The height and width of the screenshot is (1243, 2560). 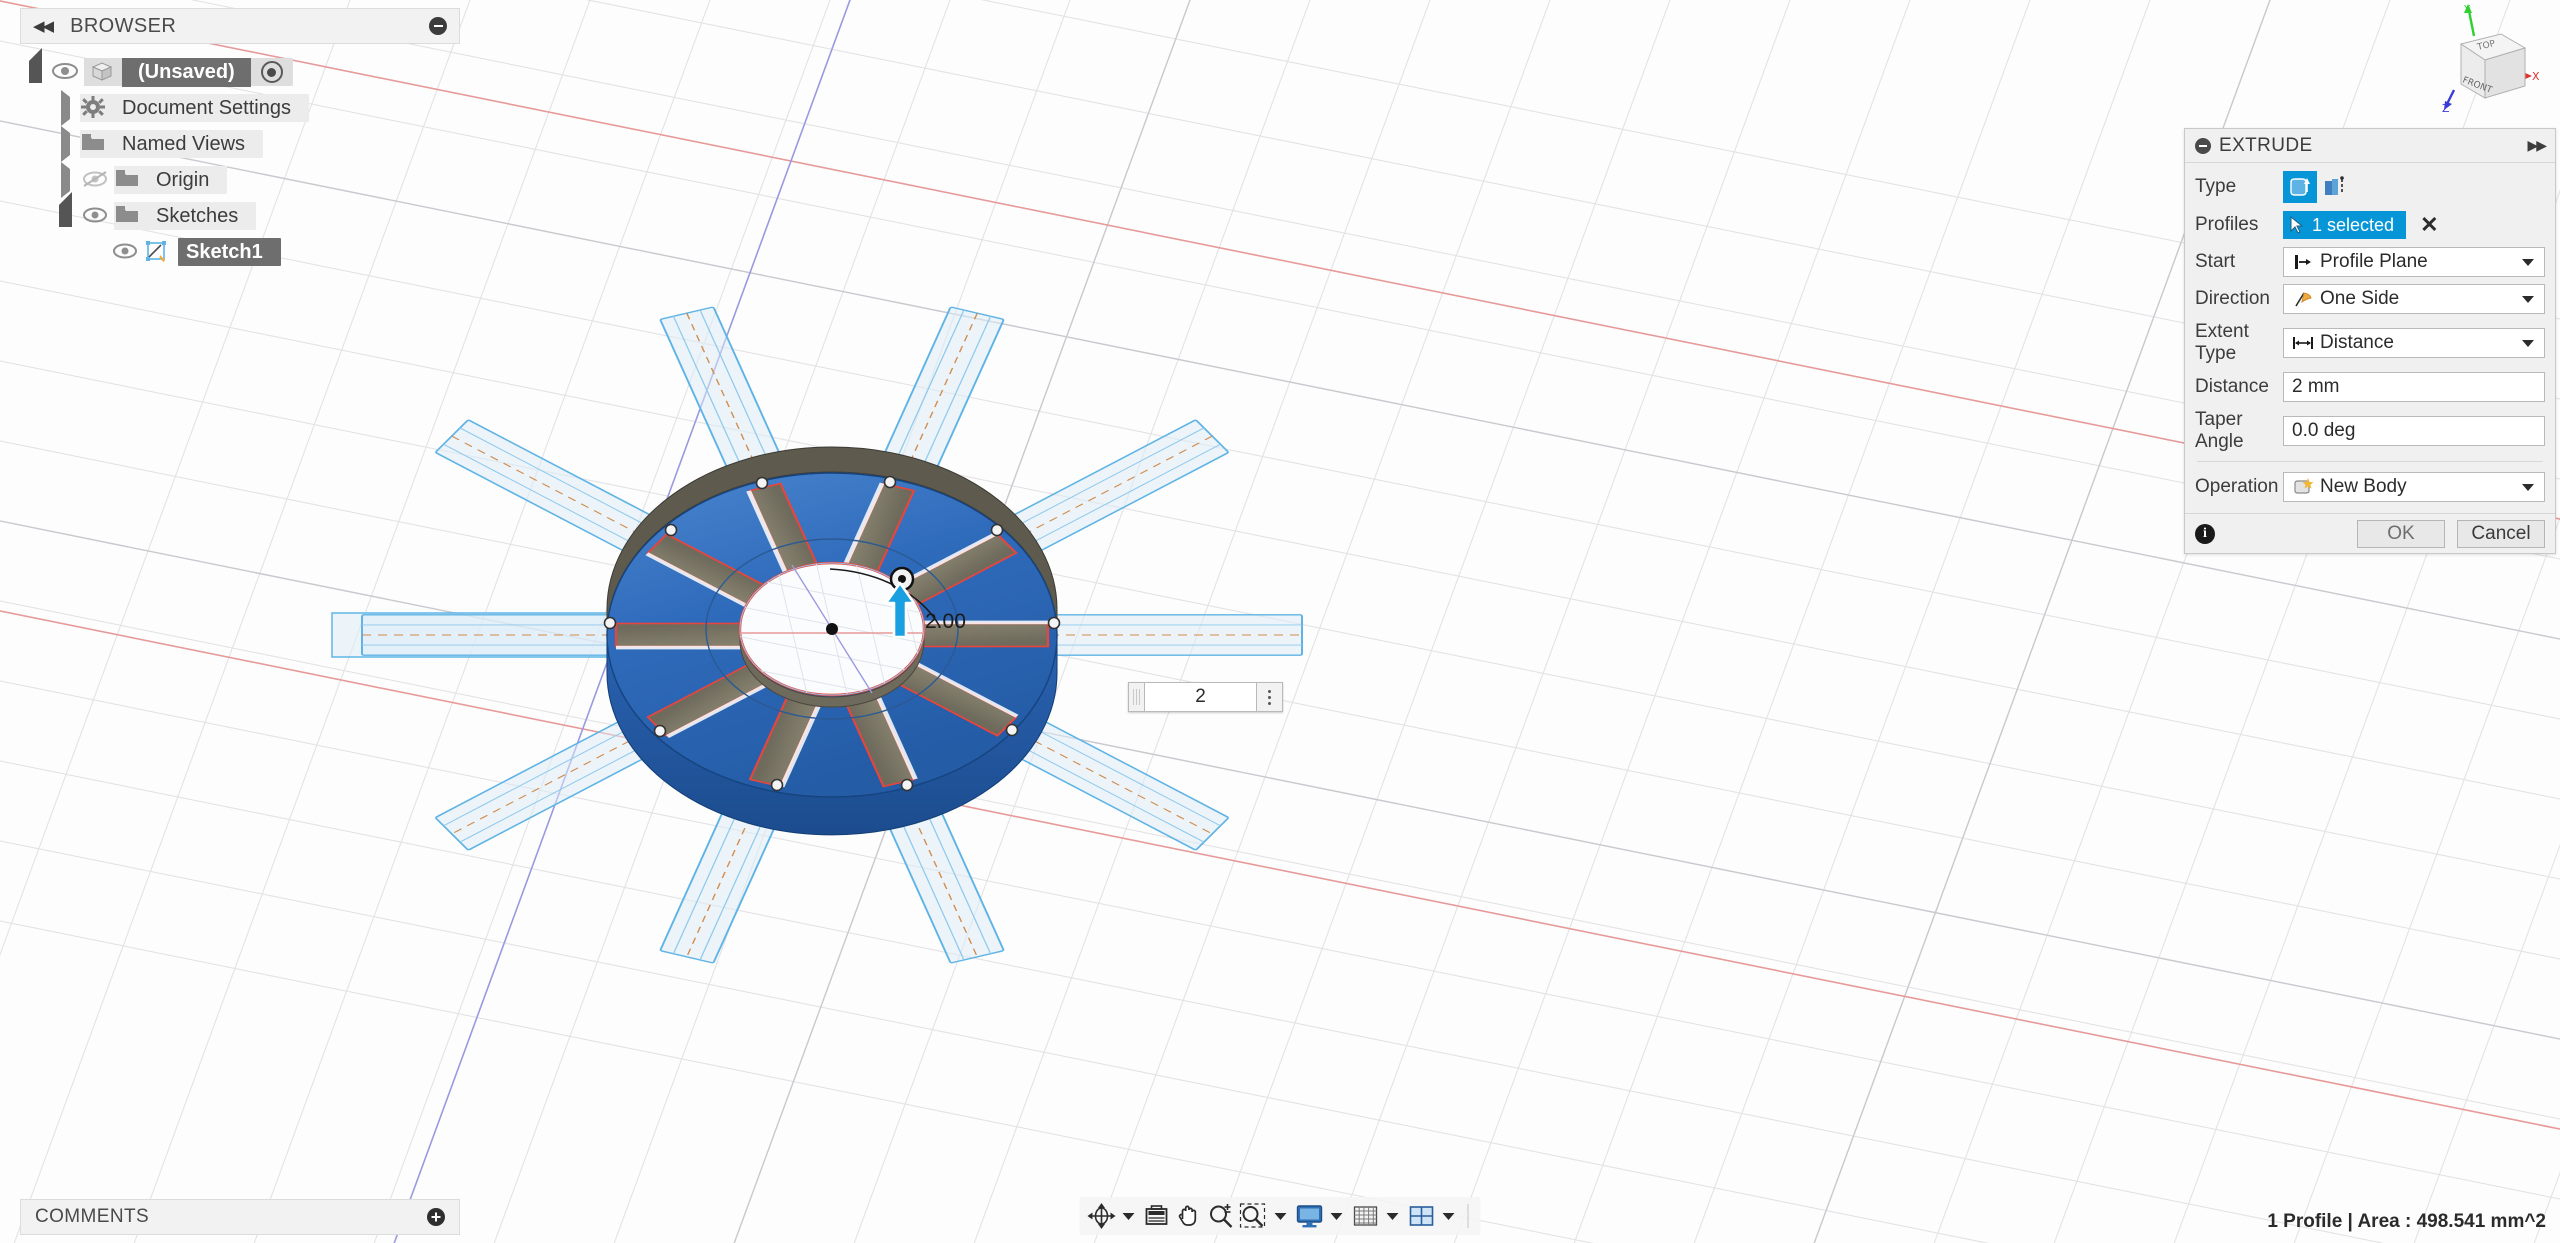 What do you see at coordinates (1102, 1216) in the screenshot?
I see `orbit-icon` at bounding box center [1102, 1216].